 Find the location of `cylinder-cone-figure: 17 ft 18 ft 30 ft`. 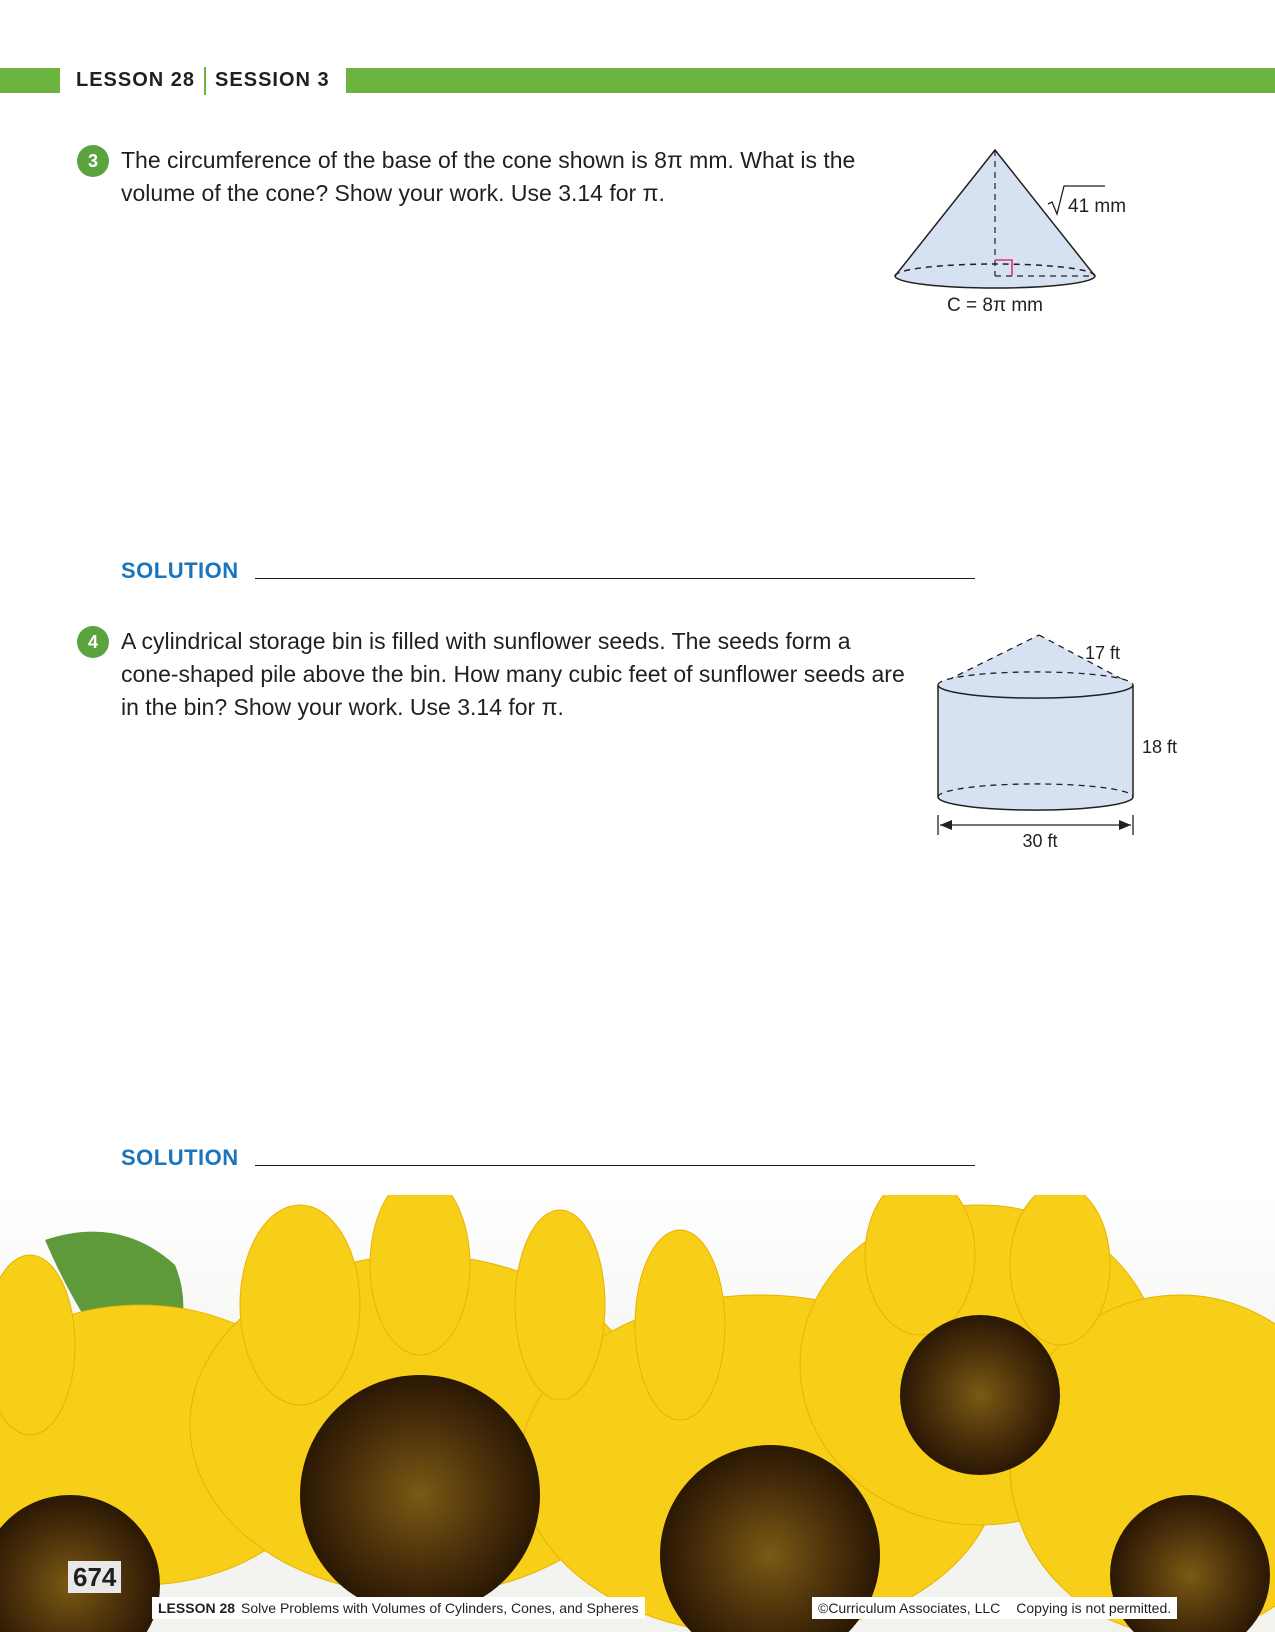

cylinder-cone-figure: 17 ft 18 ft 30 ft is located at coordinates (1057, 742).